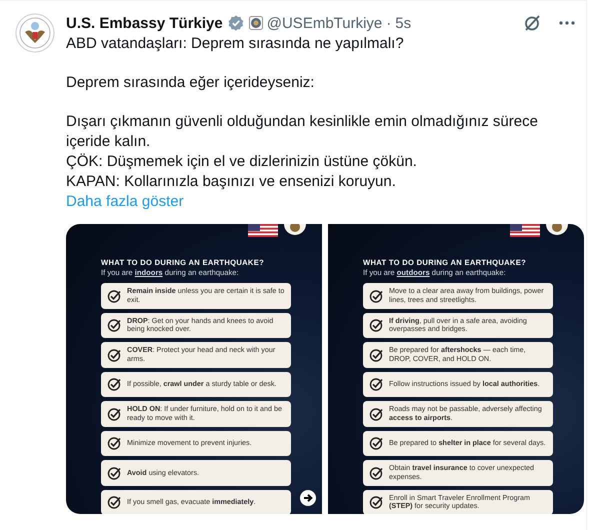  I want to click on avatar, so click(36, 34).